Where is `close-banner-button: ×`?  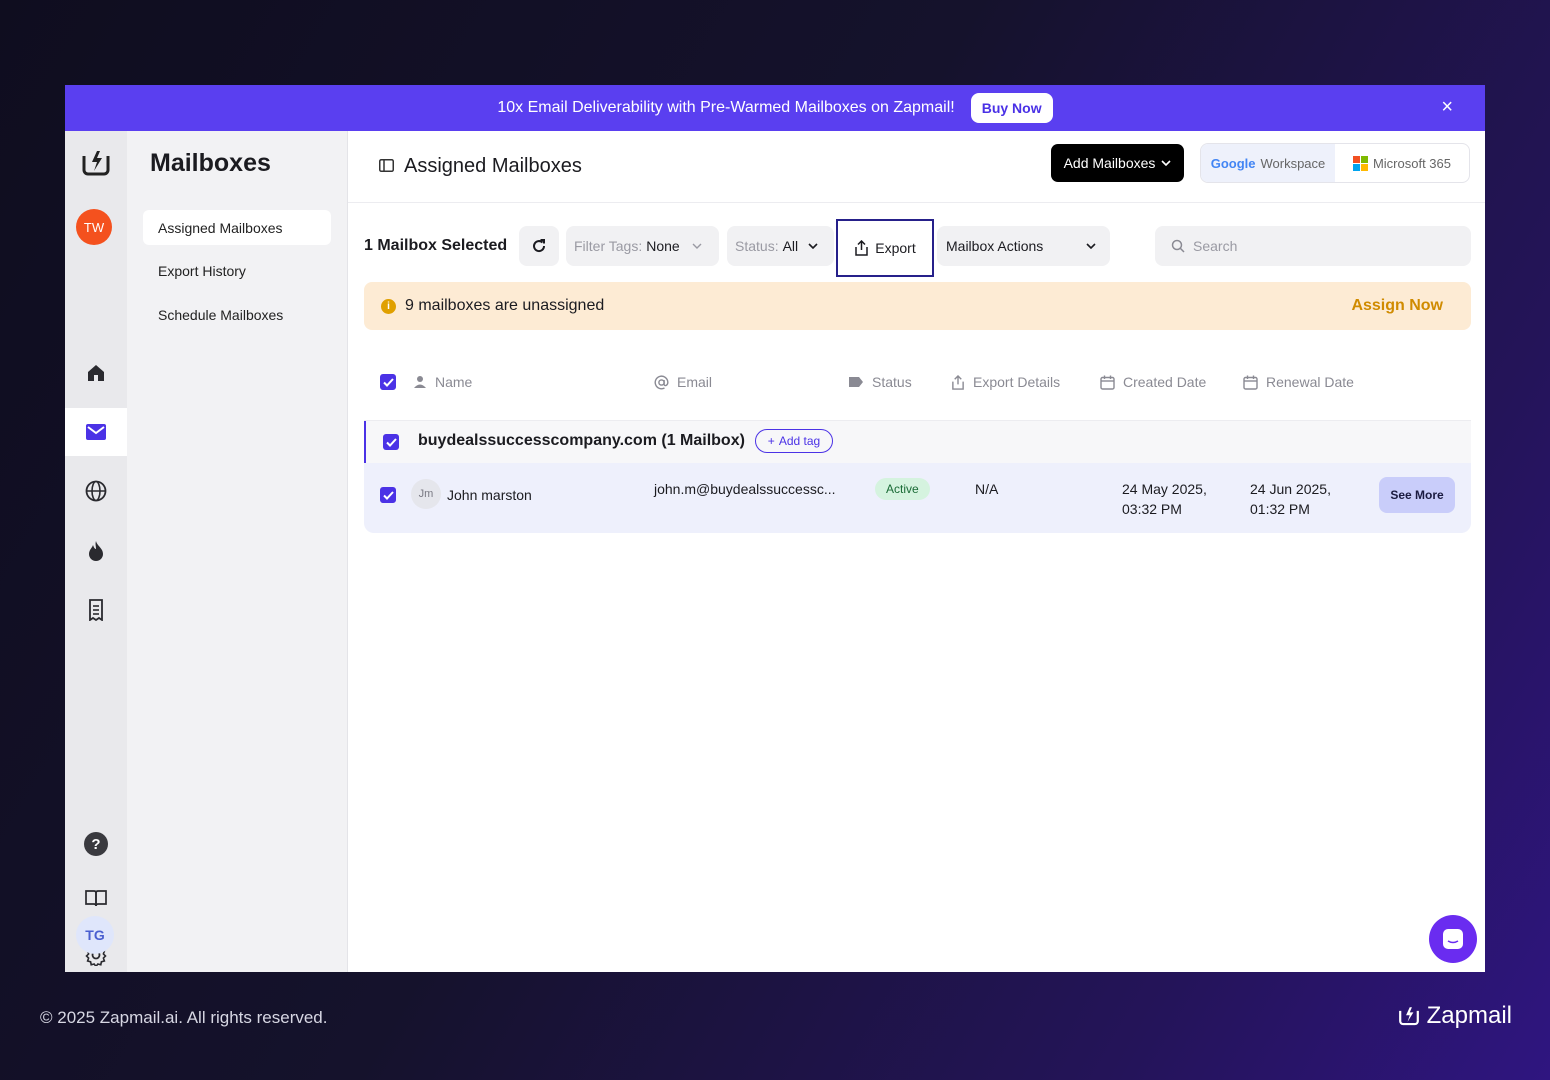 close-banner-button: × is located at coordinates (1447, 107).